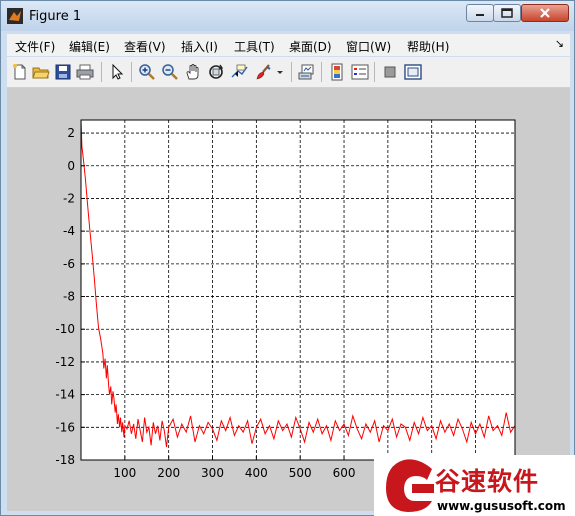 This screenshot has height=516, width=575. I want to click on minimize-icon, so click(480, 15).